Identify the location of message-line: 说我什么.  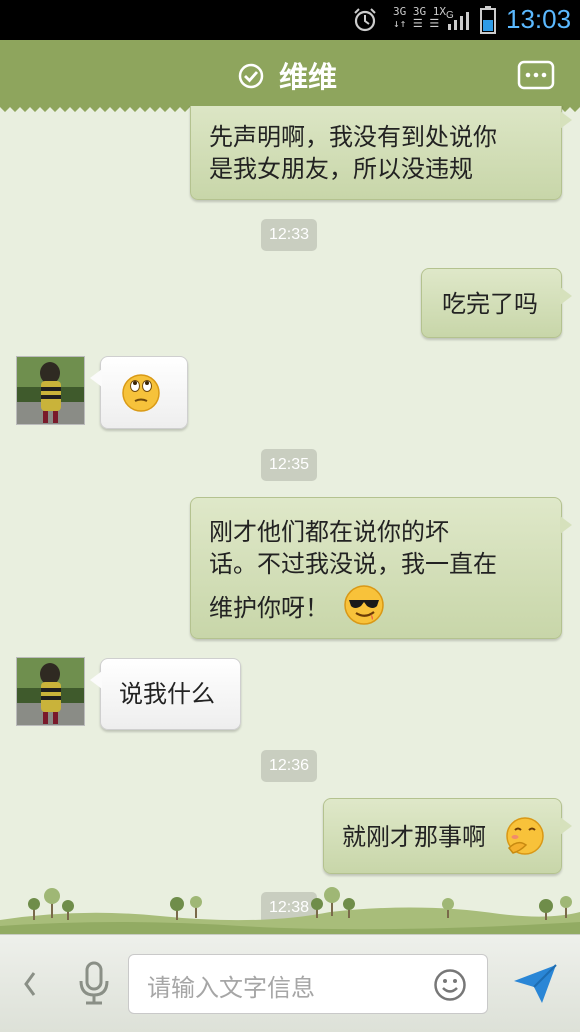
(167, 694).